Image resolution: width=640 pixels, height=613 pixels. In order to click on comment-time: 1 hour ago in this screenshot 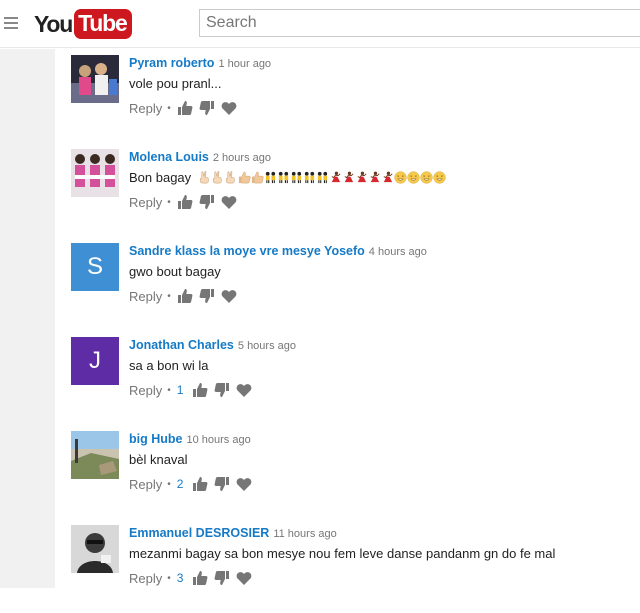, I will do `click(244, 64)`.